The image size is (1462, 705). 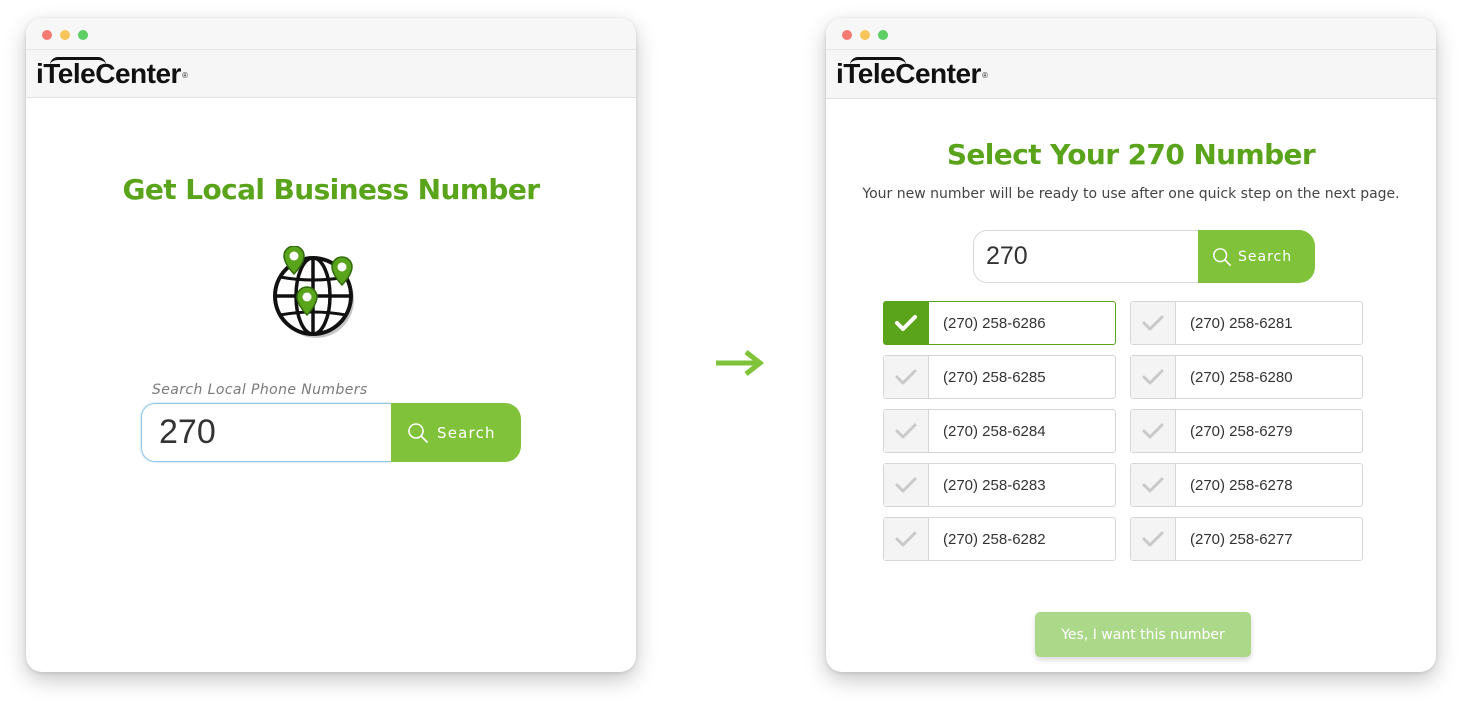 I want to click on globe-location-icon, so click(x=313, y=292).